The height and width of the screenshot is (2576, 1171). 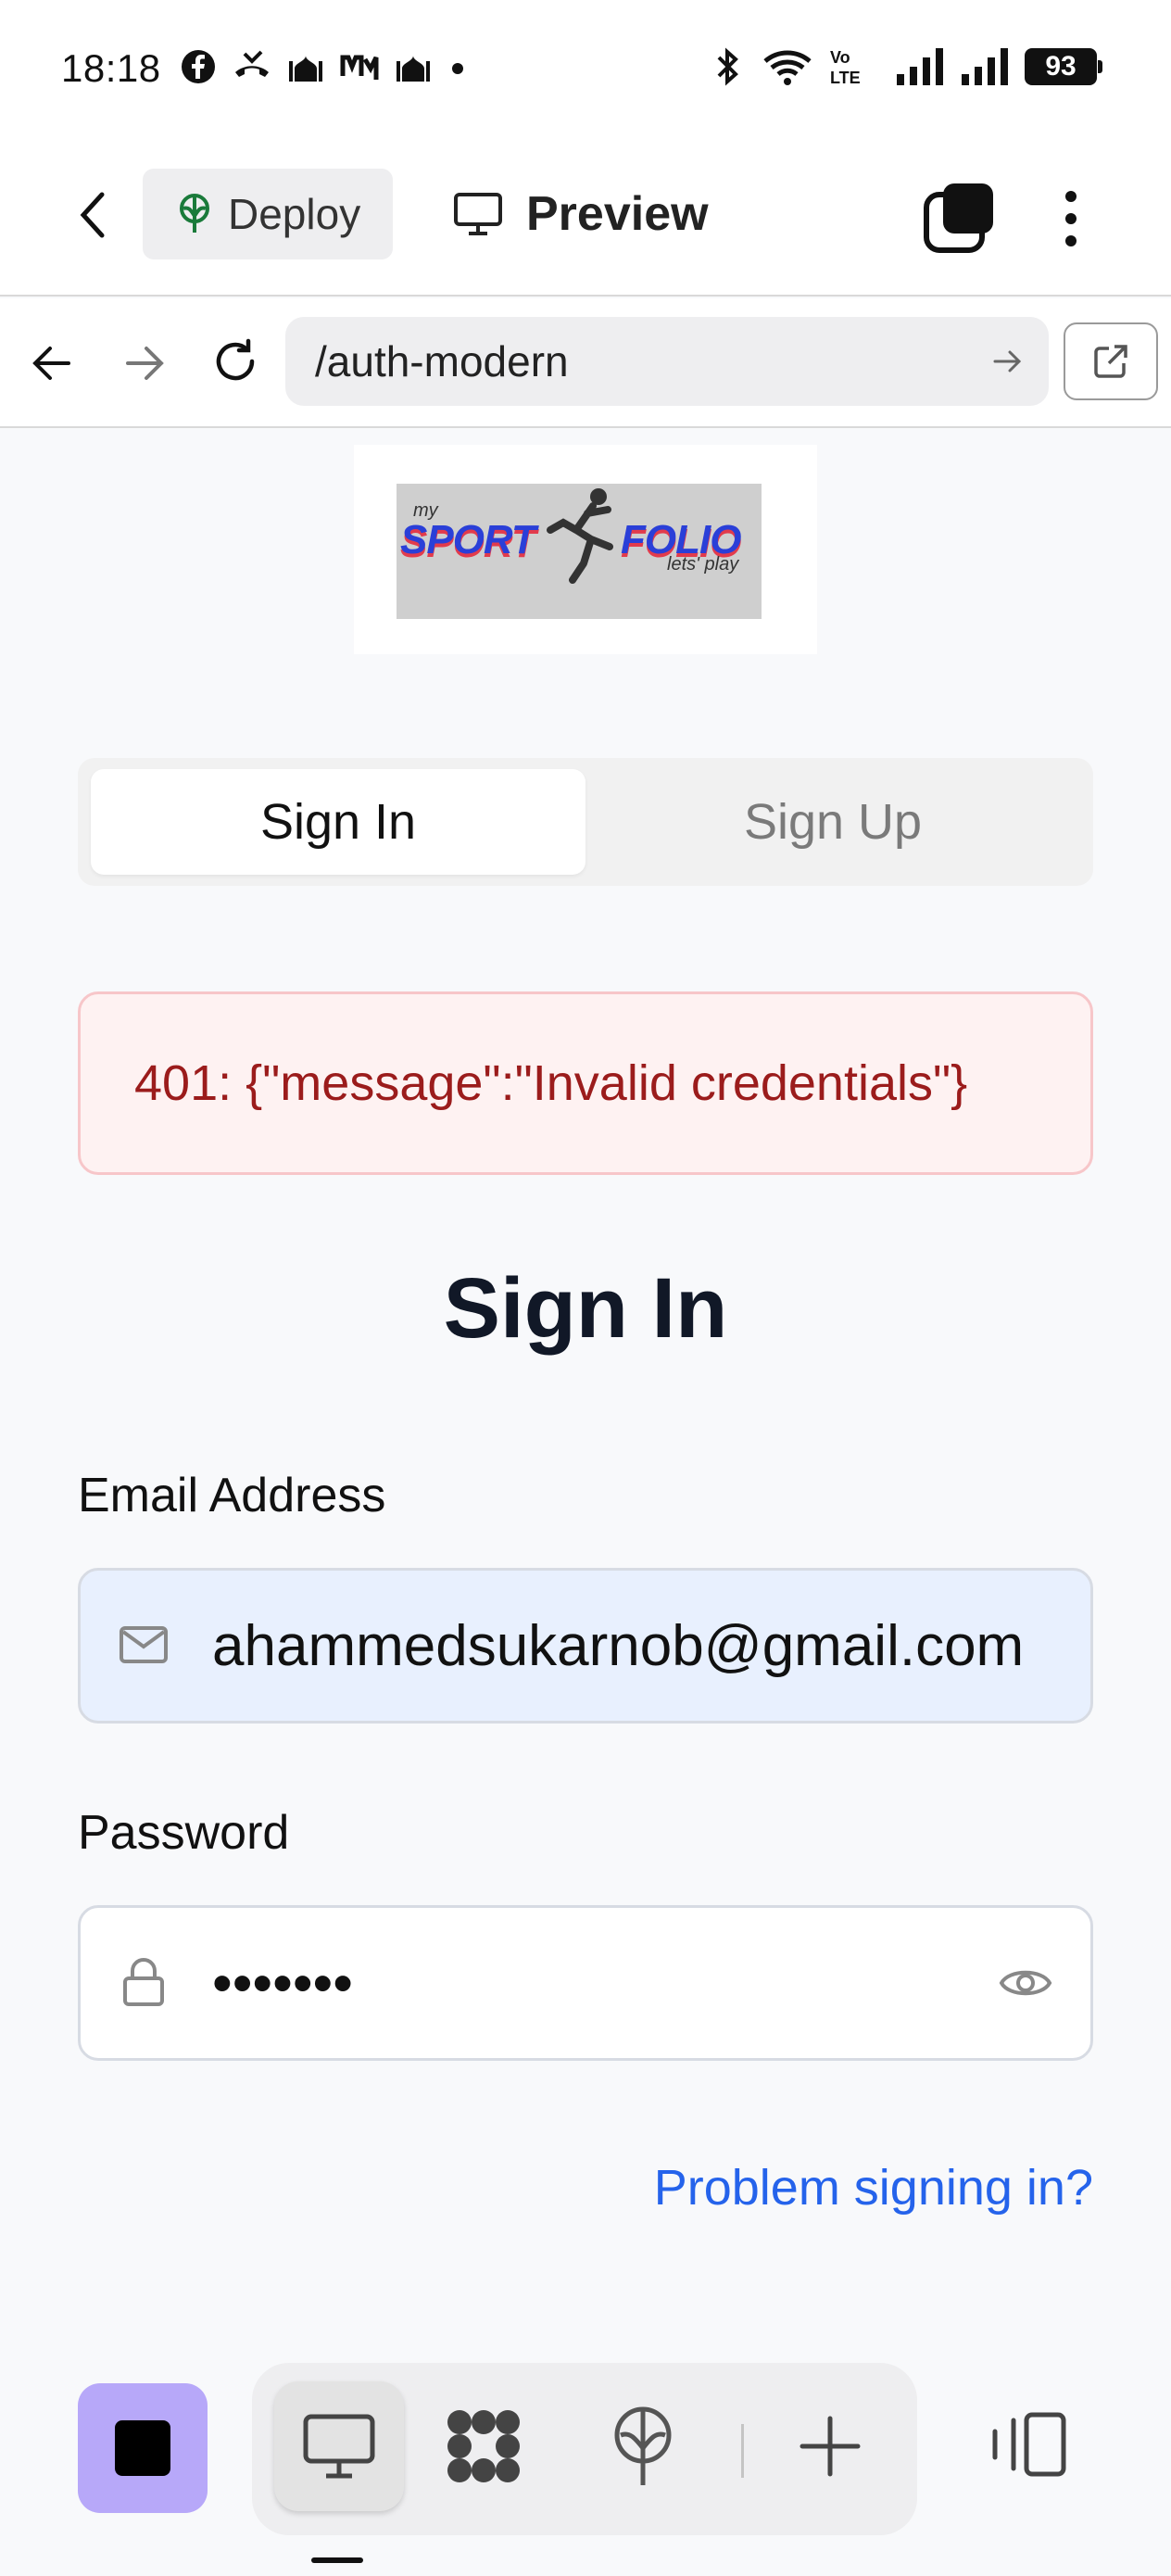 I want to click on browser-back-button, so click(x=52, y=363).